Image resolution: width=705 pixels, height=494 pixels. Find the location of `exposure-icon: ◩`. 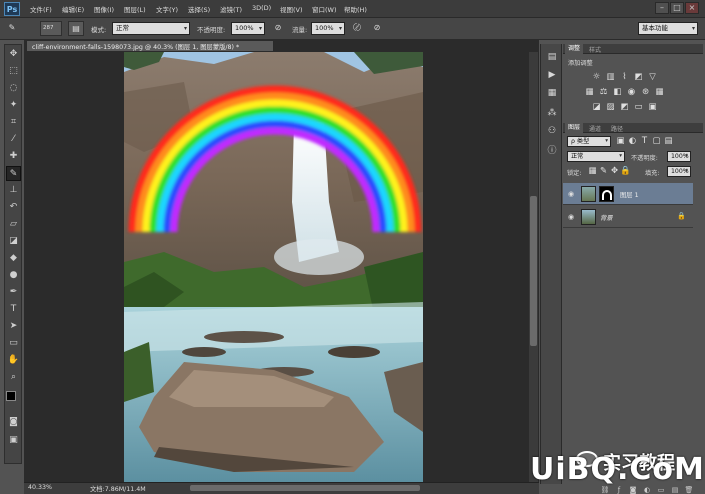

exposure-icon: ◩ is located at coordinates (638, 77).